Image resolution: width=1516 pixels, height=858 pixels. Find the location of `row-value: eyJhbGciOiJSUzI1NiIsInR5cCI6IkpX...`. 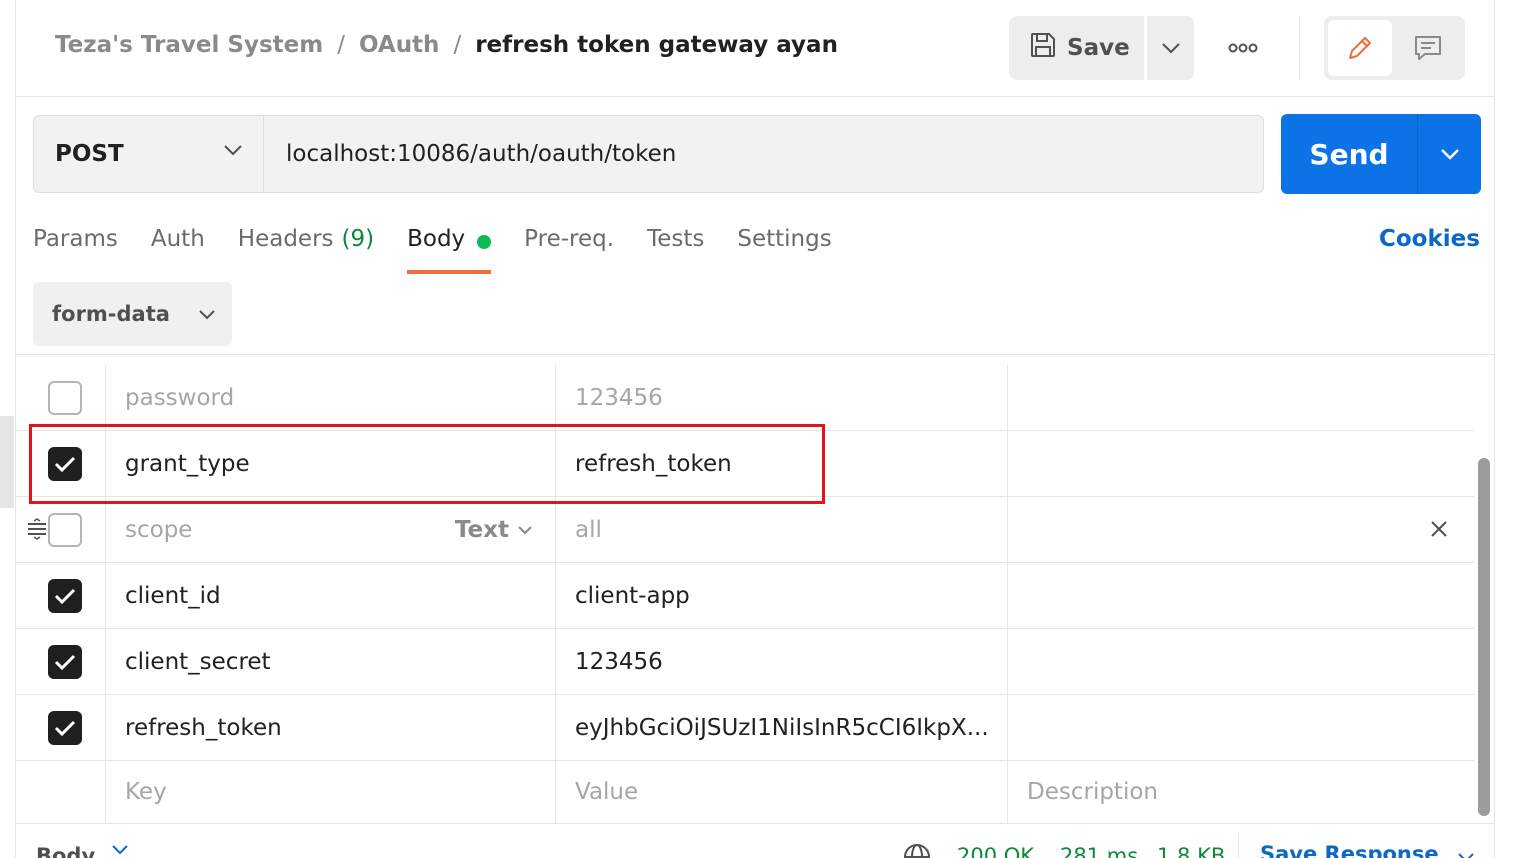

row-value: eyJhbGciOiJSUzI1NiIsInR5cCI6IkpX... is located at coordinates (782, 727).